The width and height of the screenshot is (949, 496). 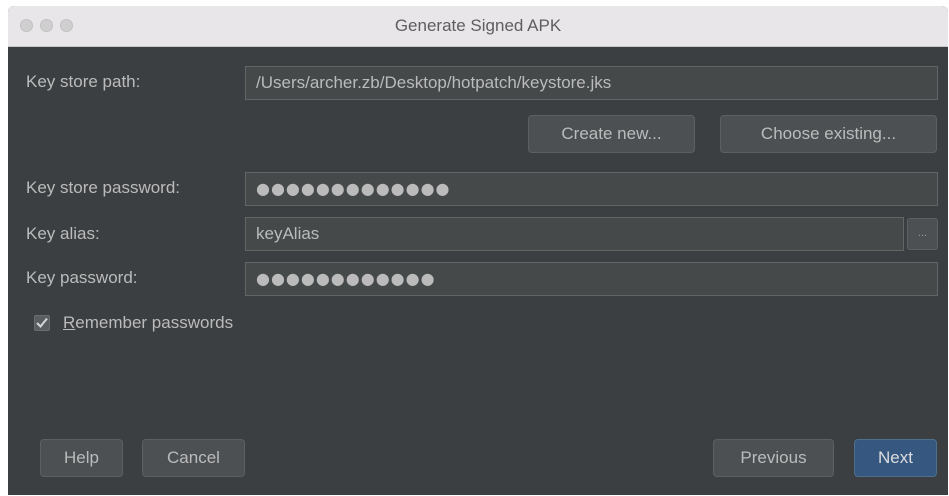 What do you see at coordinates (773, 458) in the screenshot?
I see `previous-button: Previous` at bounding box center [773, 458].